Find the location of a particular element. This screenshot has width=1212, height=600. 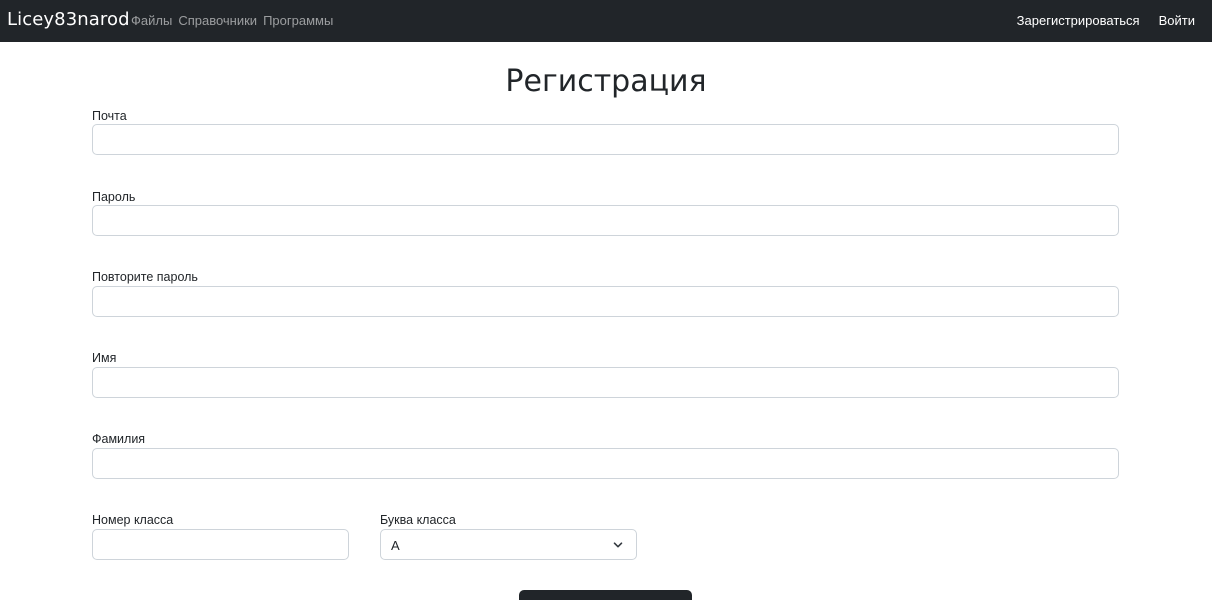

submit-button is located at coordinates (605, 595).